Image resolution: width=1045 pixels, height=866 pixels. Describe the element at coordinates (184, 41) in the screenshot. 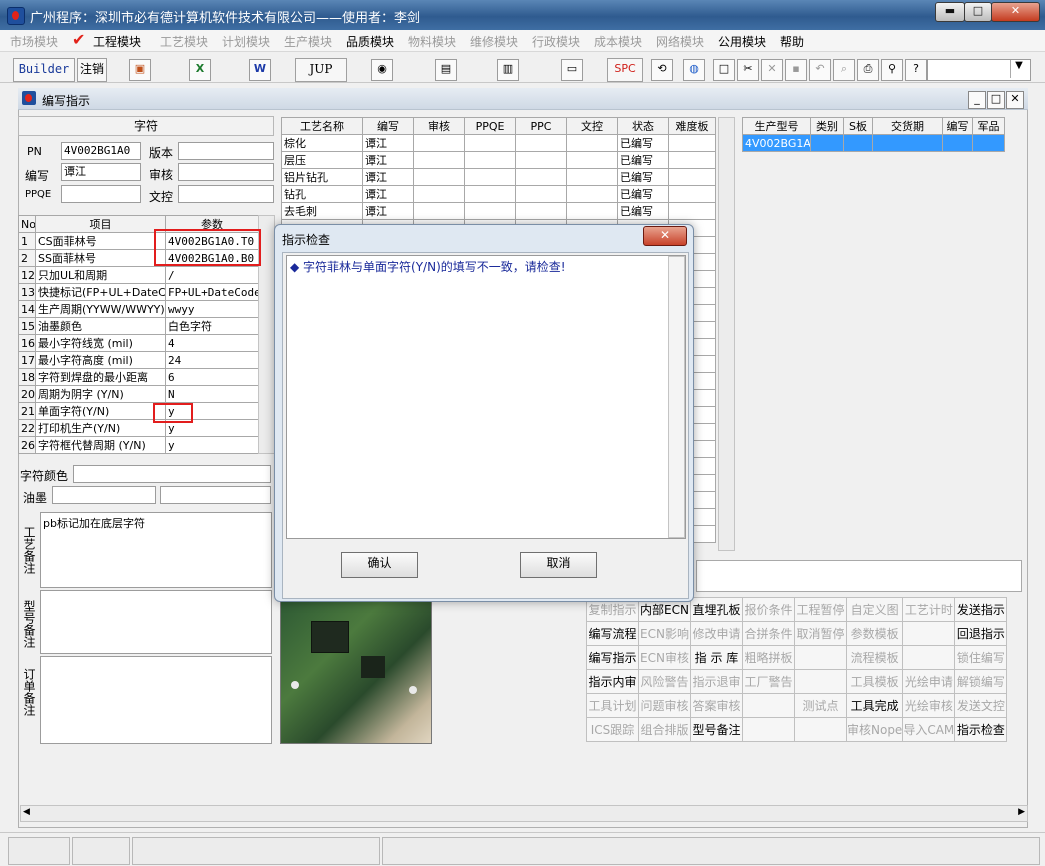

I see `menu-item-2: 工艺模块` at that location.